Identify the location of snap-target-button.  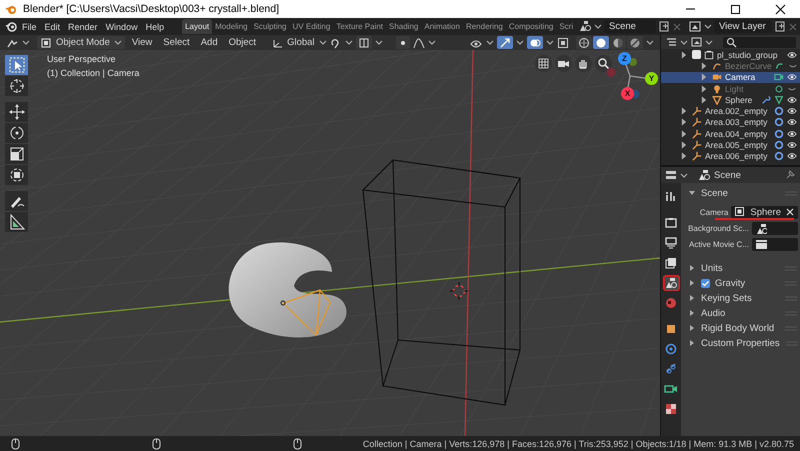
(364, 42).